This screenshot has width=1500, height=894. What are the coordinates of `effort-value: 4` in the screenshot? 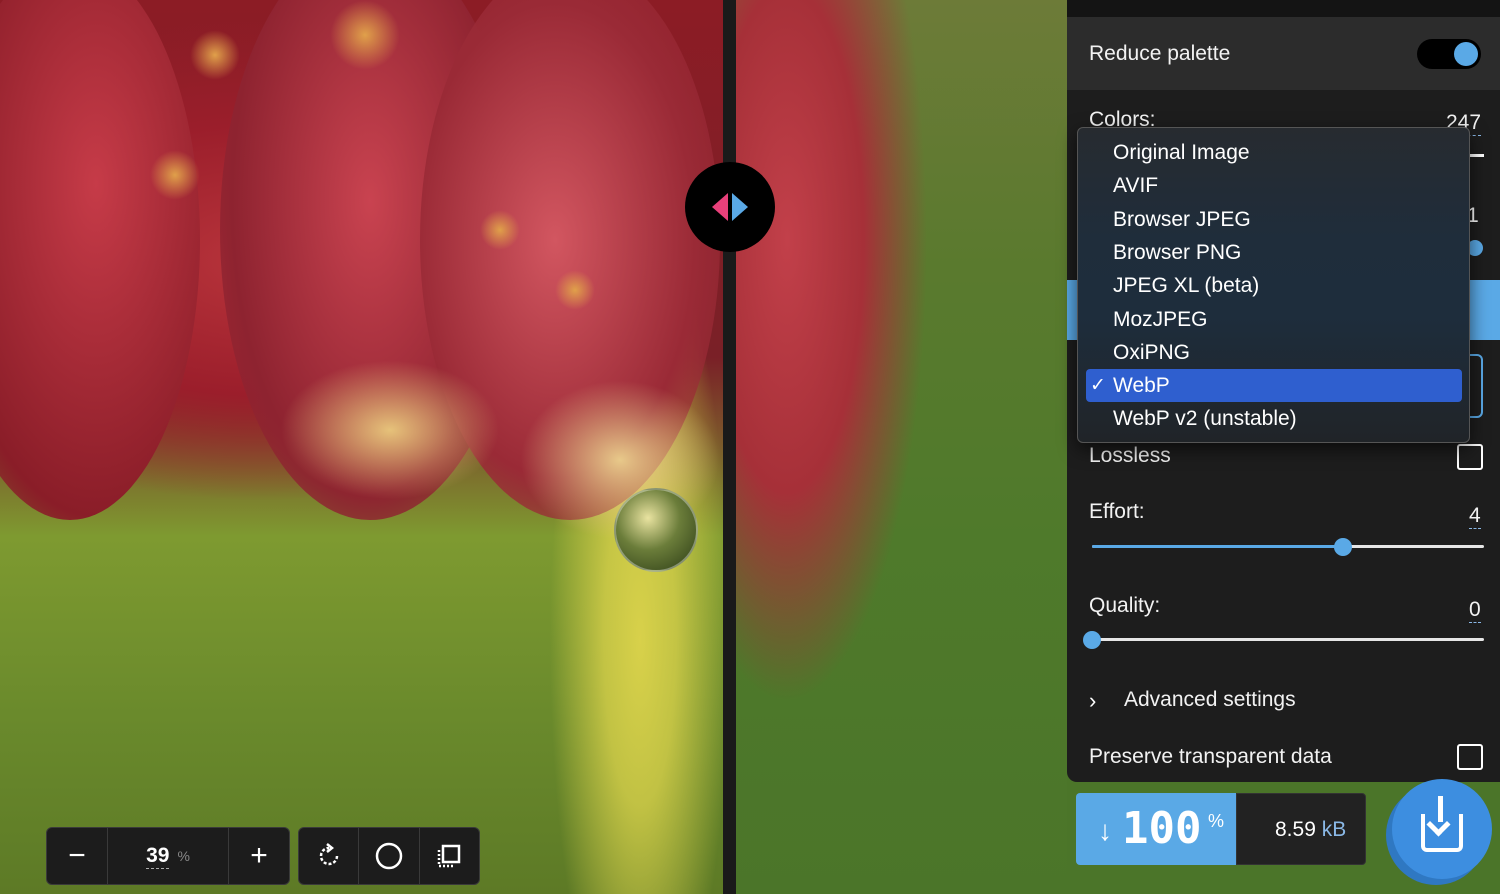 It's located at (1475, 516).